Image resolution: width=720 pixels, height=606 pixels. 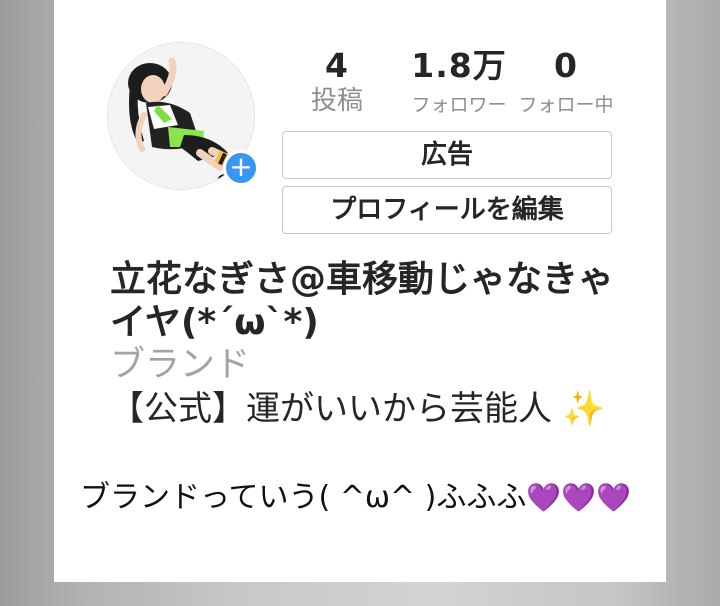 What do you see at coordinates (180, 365) in the screenshot?
I see `profile-category: ブランド` at bounding box center [180, 365].